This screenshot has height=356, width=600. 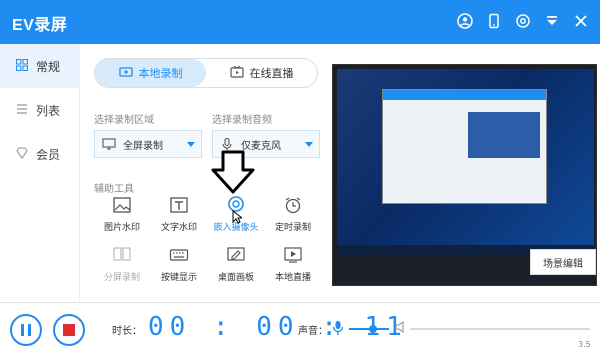 I want to click on tool-key-display: 按键显示, so click(x=179, y=264).